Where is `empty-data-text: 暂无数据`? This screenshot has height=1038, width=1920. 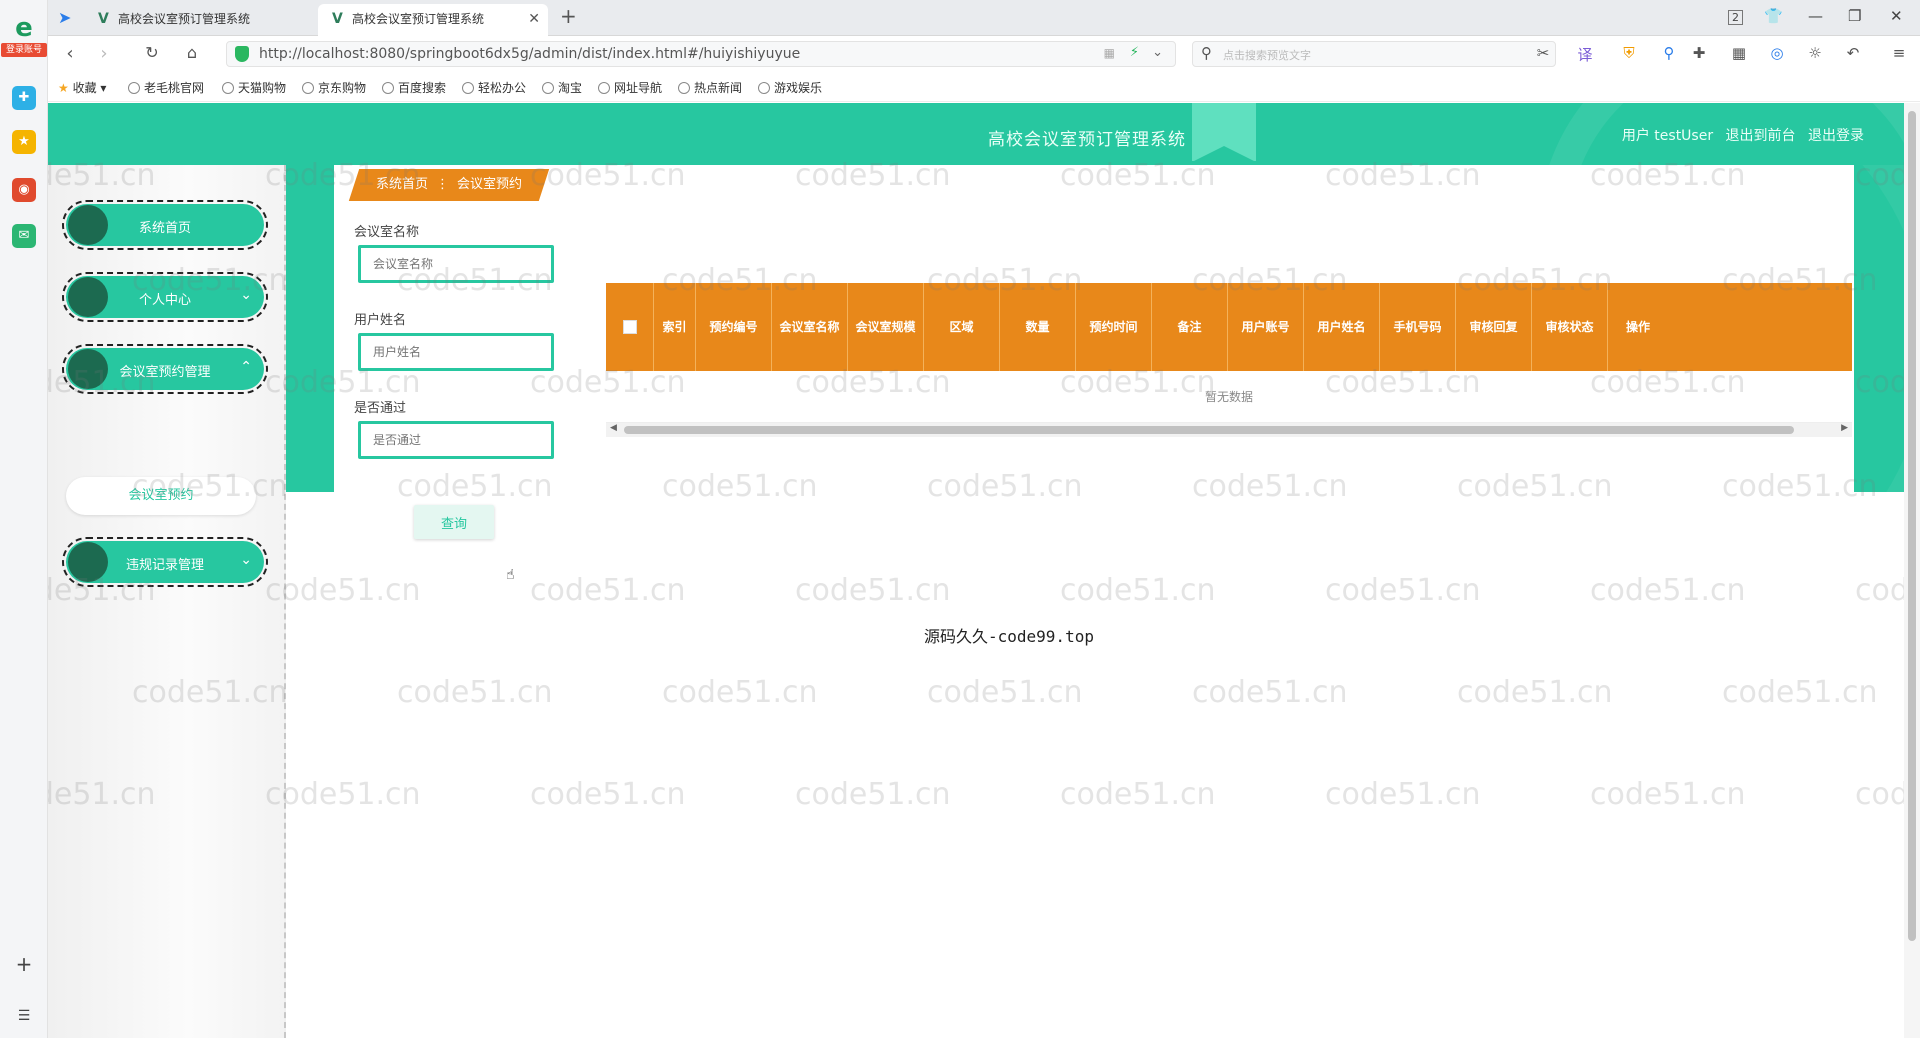 empty-data-text: 暂无数据 is located at coordinates (1229, 397).